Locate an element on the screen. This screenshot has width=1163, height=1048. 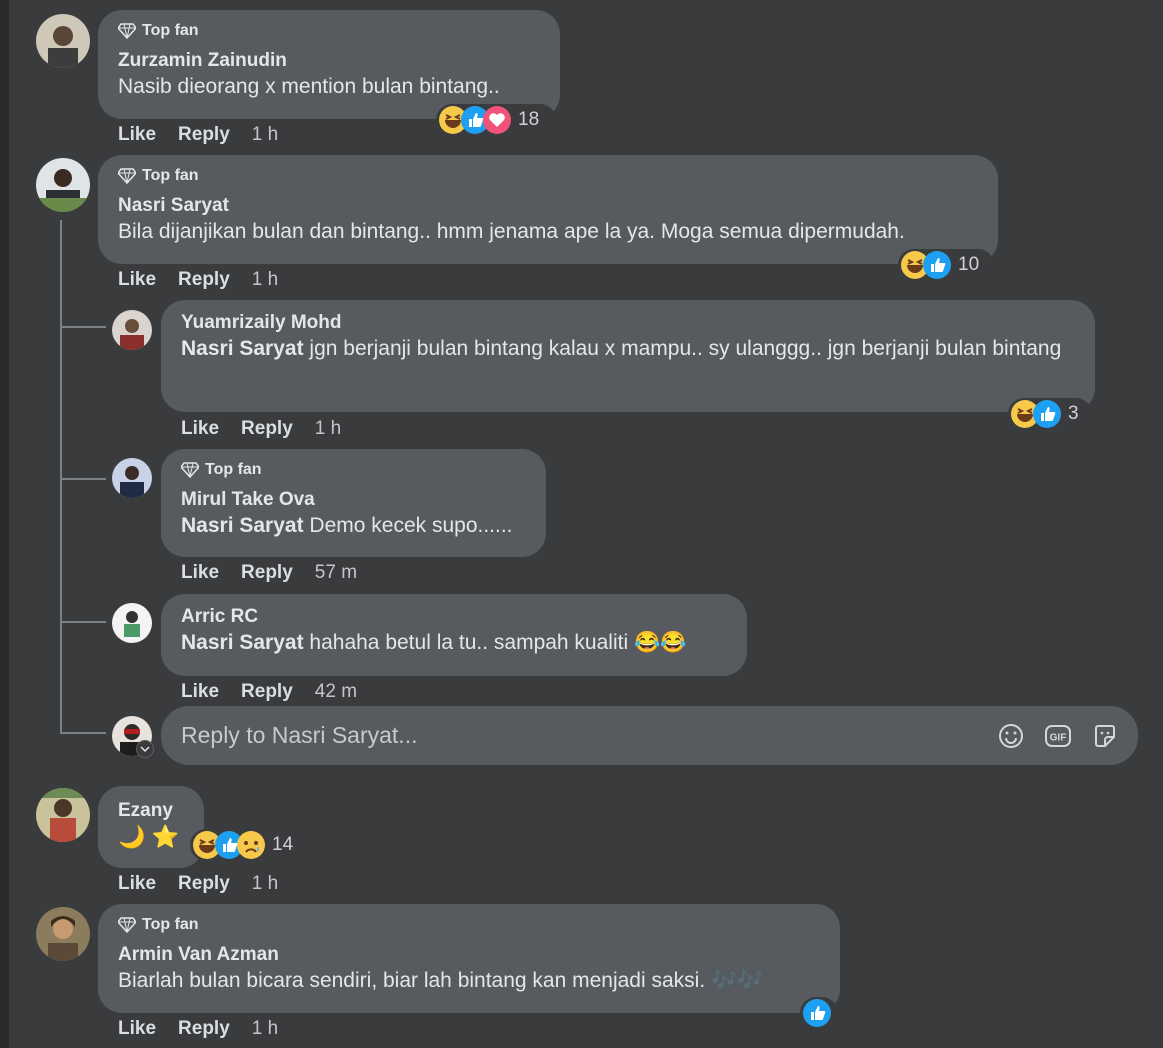
reaction-summary: 3 is located at coordinates (1050, 414).